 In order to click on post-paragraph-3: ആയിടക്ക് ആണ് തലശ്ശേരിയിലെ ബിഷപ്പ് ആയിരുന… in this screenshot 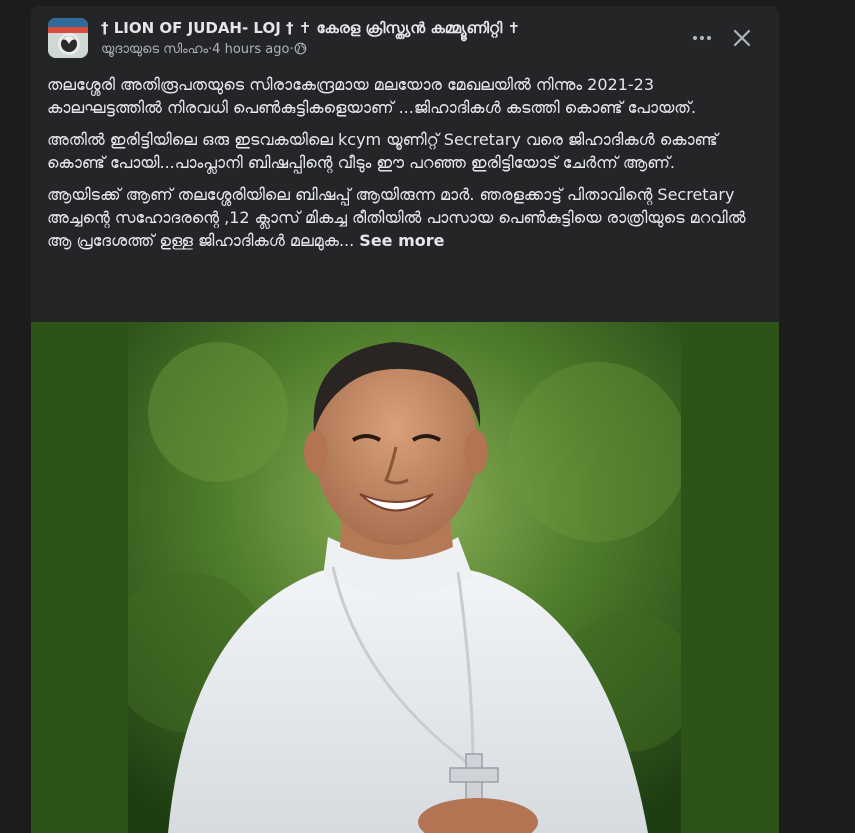, I will do `click(407, 217)`.